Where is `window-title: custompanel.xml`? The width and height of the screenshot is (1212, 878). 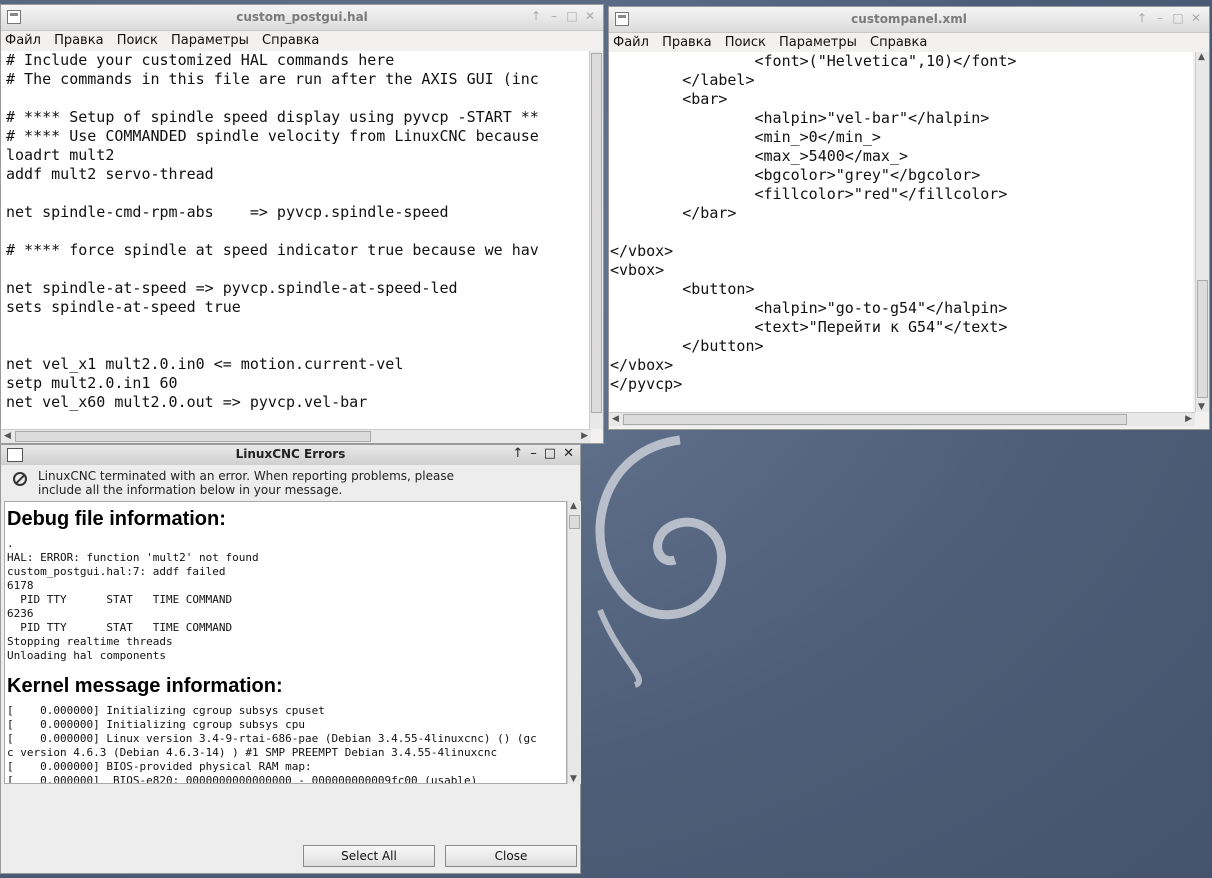 window-title: custompanel.xml is located at coordinates (909, 19).